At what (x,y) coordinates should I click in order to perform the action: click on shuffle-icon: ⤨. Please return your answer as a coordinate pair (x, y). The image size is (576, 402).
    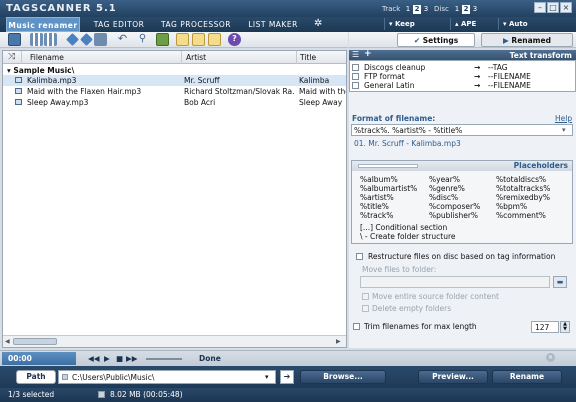
    Looking at the image, I should click on (11, 57).